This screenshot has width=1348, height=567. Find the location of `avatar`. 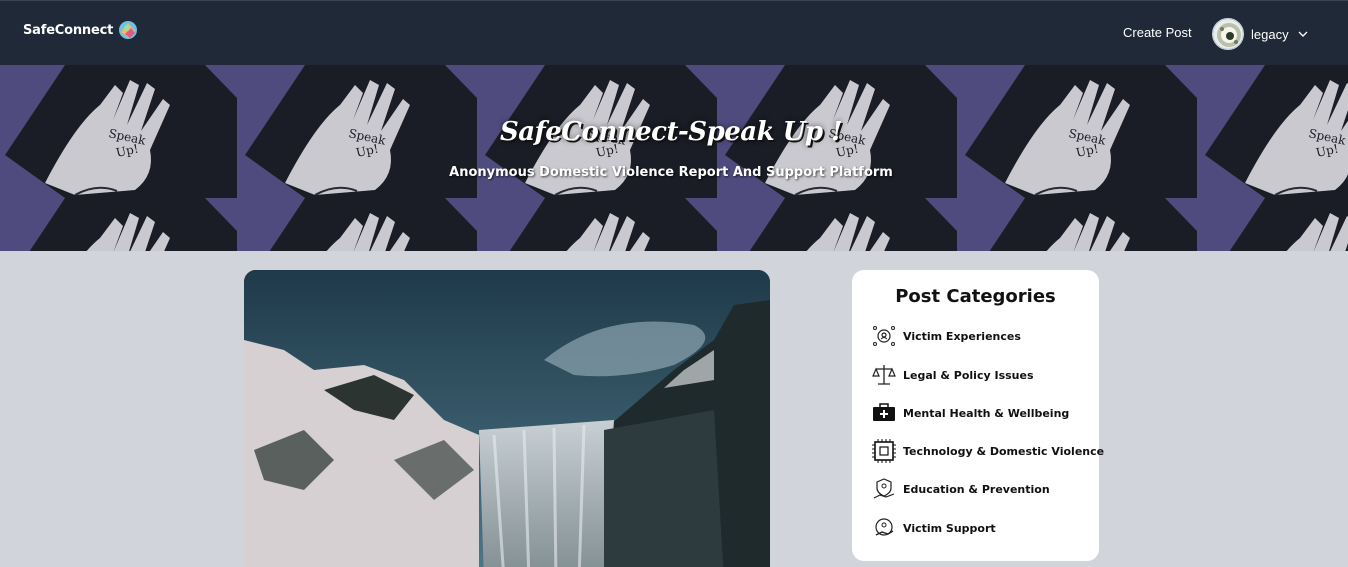

avatar is located at coordinates (1228, 34).